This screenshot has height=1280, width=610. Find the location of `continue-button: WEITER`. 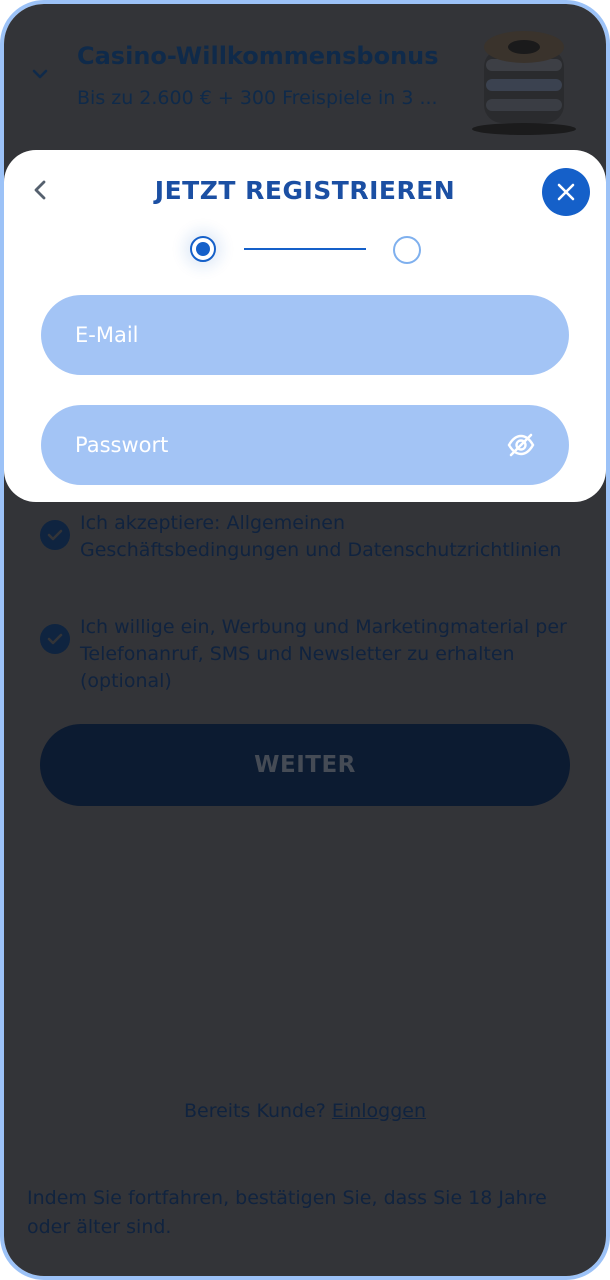

continue-button: WEITER is located at coordinates (305, 765).